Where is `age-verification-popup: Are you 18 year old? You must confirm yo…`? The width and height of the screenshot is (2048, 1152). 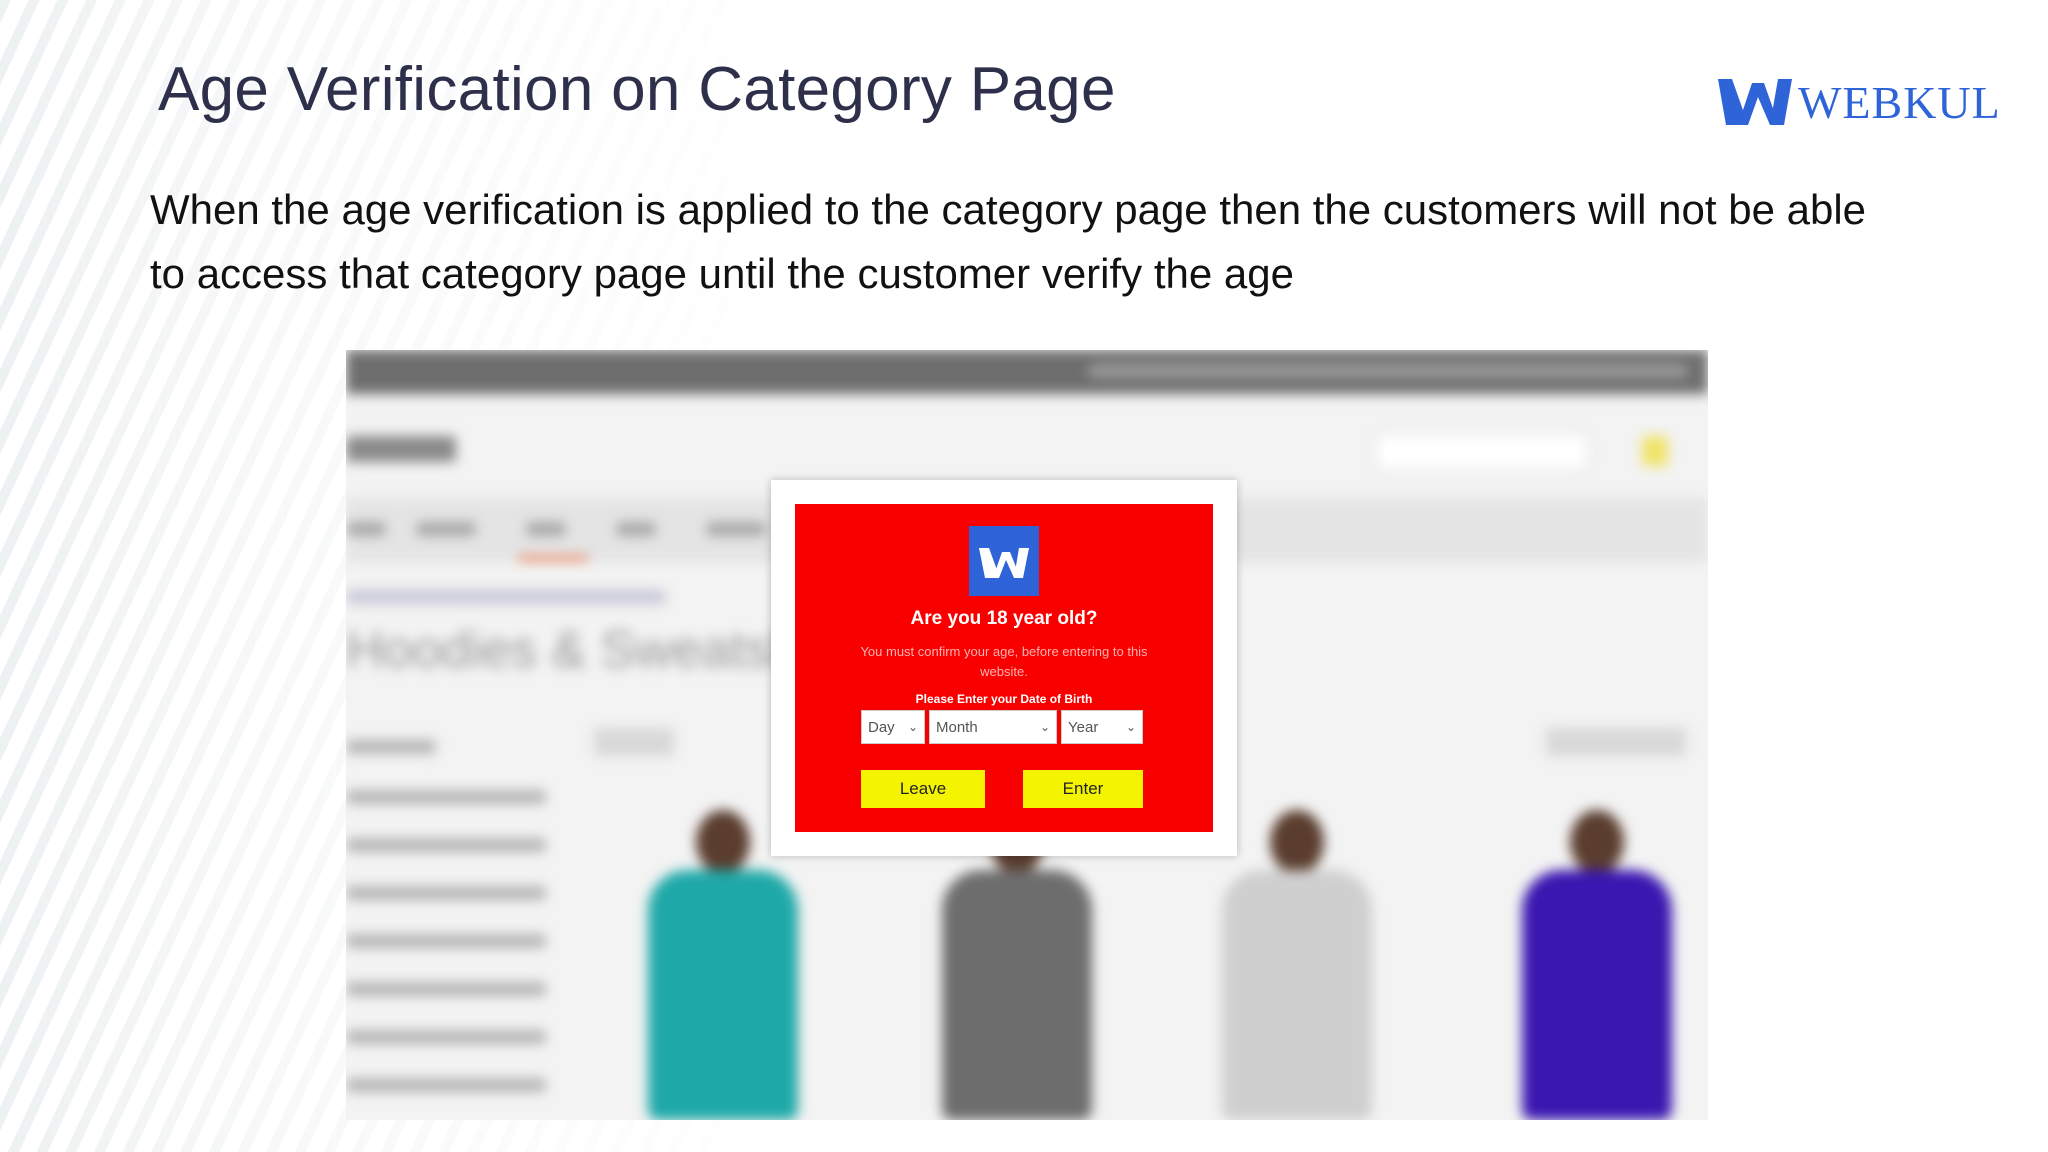 age-verification-popup: Are you 18 year old? You must confirm yo… is located at coordinates (1004, 668).